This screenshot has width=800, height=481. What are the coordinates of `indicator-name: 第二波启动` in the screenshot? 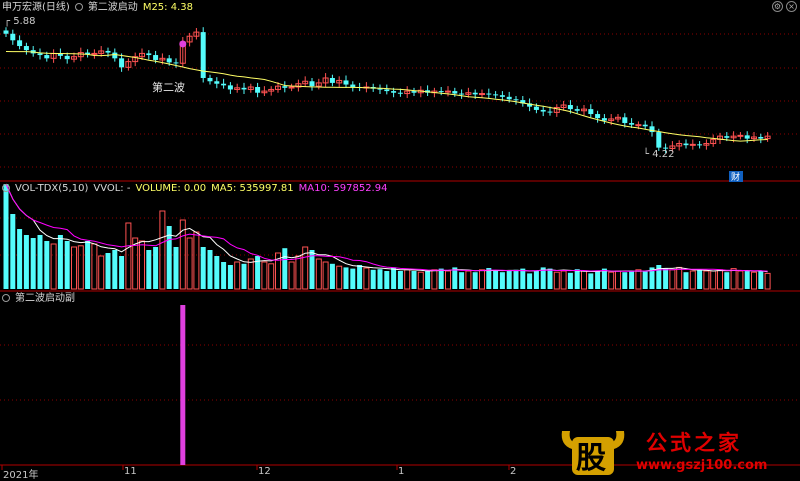 It's located at (112, 7).